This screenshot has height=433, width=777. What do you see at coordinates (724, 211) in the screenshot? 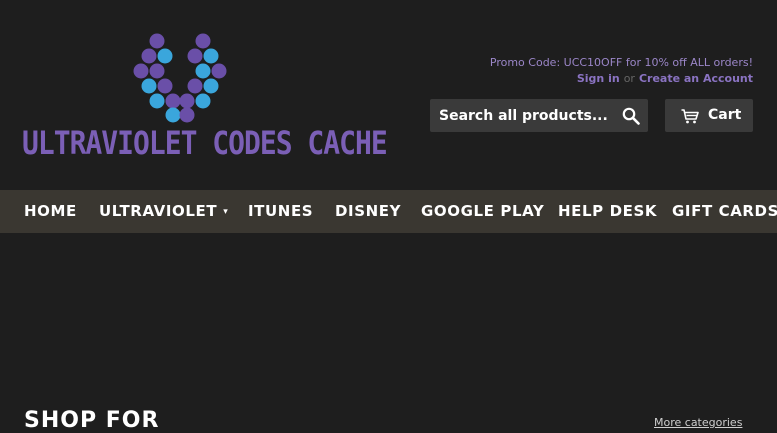
I see `nav-item-gift-cards: GIFT CARDS` at bounding box center [724, 211].